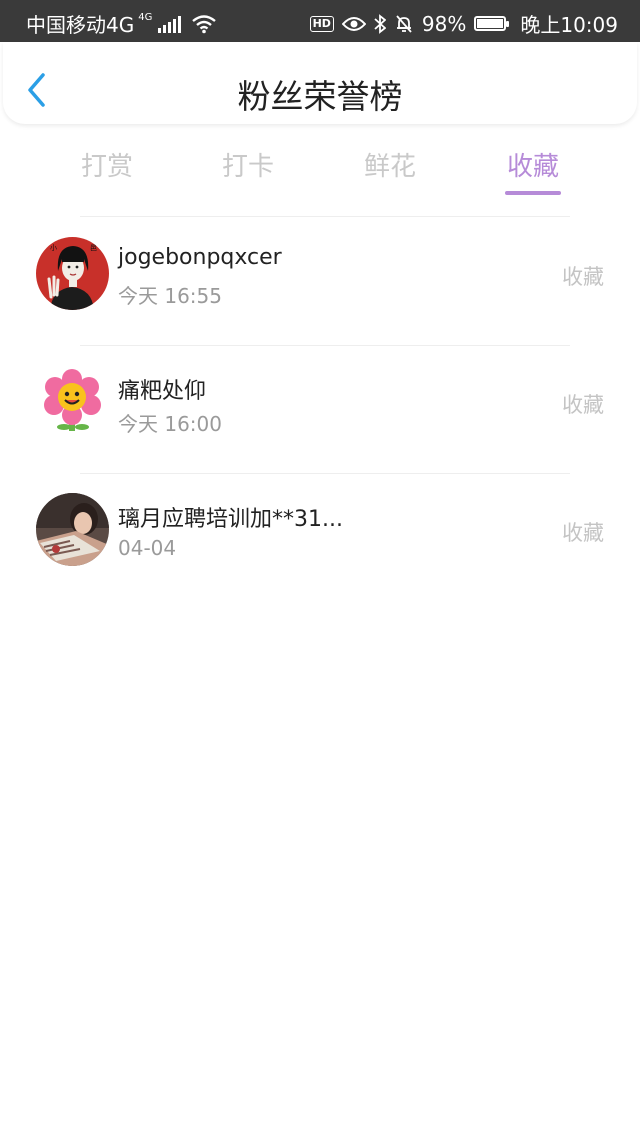 This screenshot has width=640, height=1138. Describe the element at coordinates (200, 257) in the screenshot. I see `item-name: jogebonpqxcer` at that location.